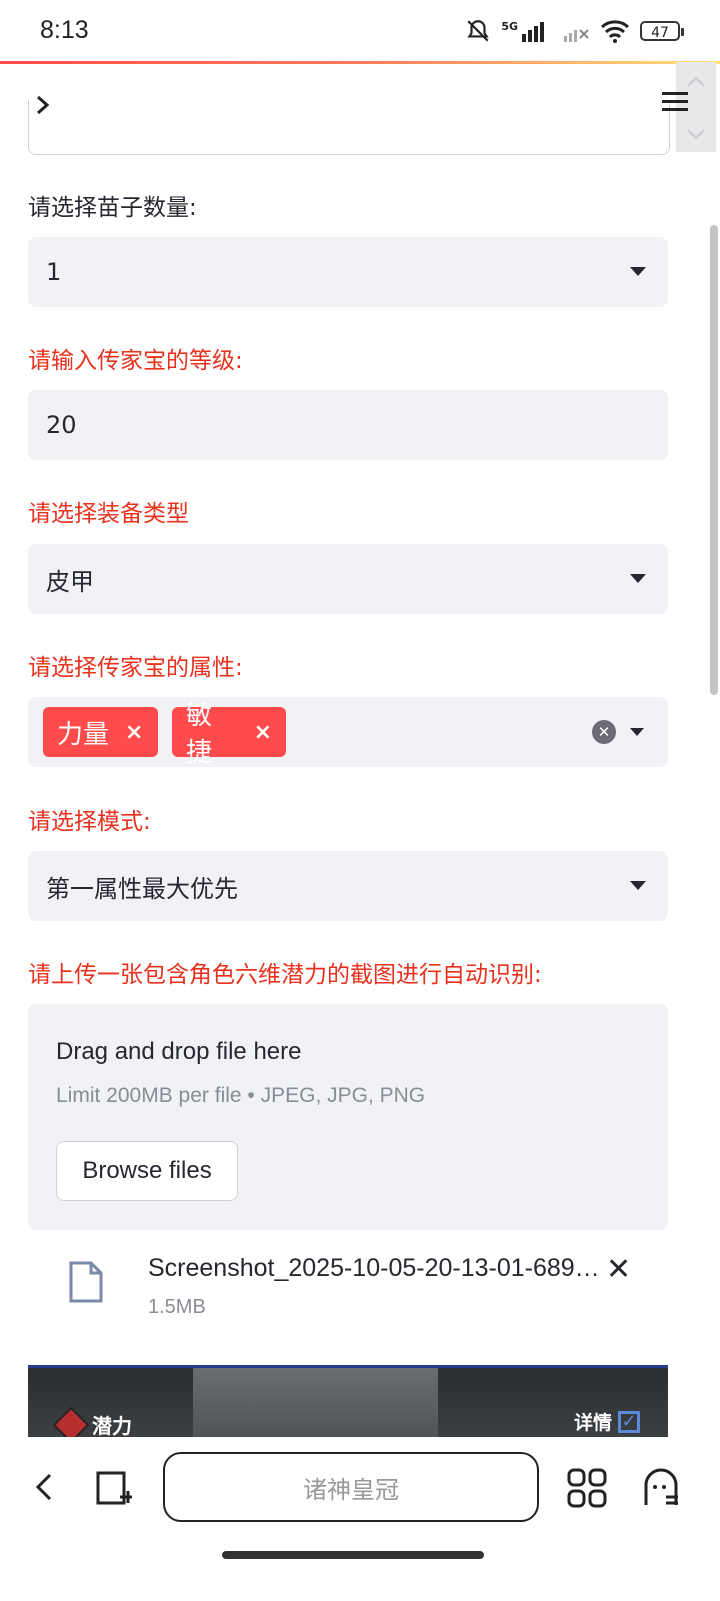 The image size is (720, 1601). What do you see at coordinates (285, 975) in the screenshot?
I see `upload-label: 请上传一张包含角色六维潜力的截图进行自动识别:` at bounding box center [285, 975].